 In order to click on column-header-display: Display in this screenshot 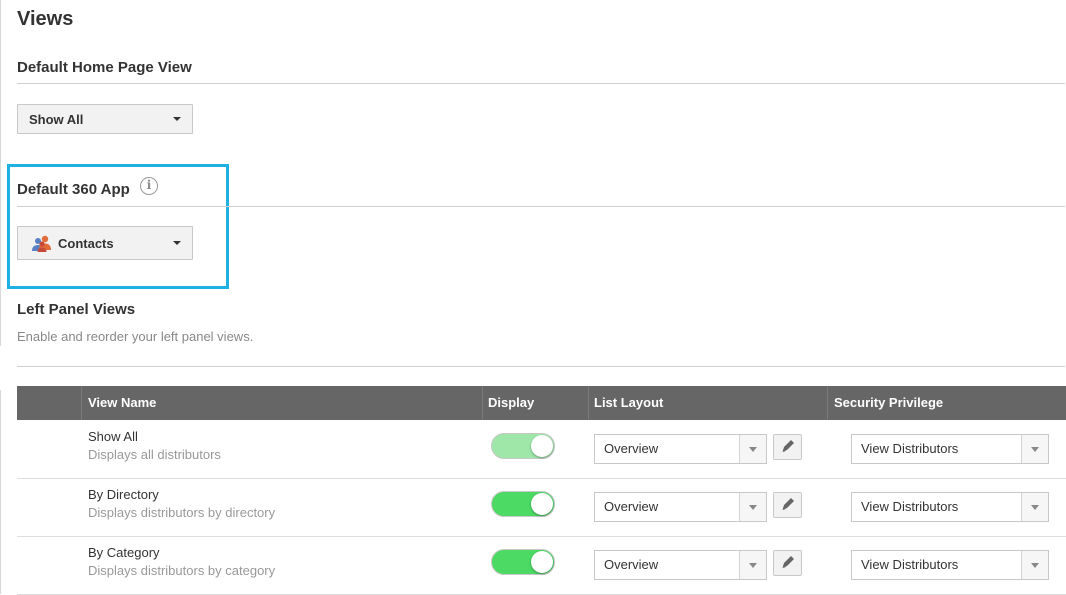, I will do `click(511, 402)`.